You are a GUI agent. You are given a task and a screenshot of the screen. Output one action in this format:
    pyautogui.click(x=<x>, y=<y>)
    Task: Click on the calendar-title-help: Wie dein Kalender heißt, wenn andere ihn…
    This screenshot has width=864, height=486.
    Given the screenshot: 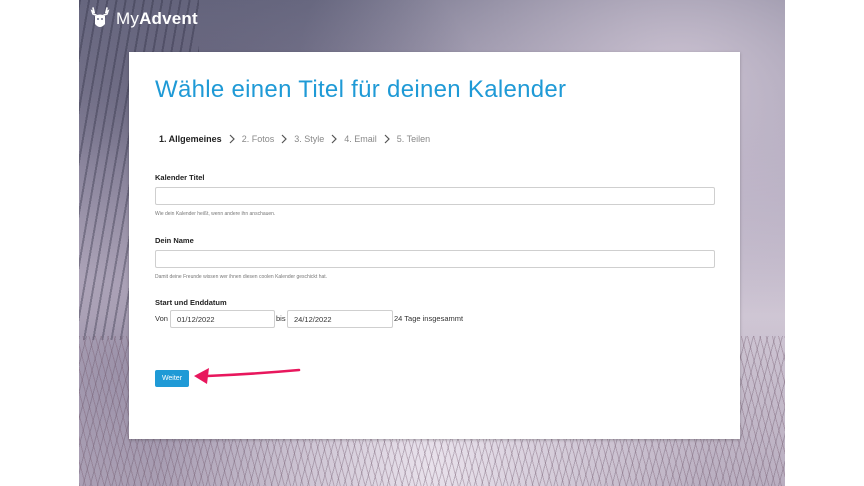 What is the action you would take?
    pyautogui.click(x=215, y=214)
    